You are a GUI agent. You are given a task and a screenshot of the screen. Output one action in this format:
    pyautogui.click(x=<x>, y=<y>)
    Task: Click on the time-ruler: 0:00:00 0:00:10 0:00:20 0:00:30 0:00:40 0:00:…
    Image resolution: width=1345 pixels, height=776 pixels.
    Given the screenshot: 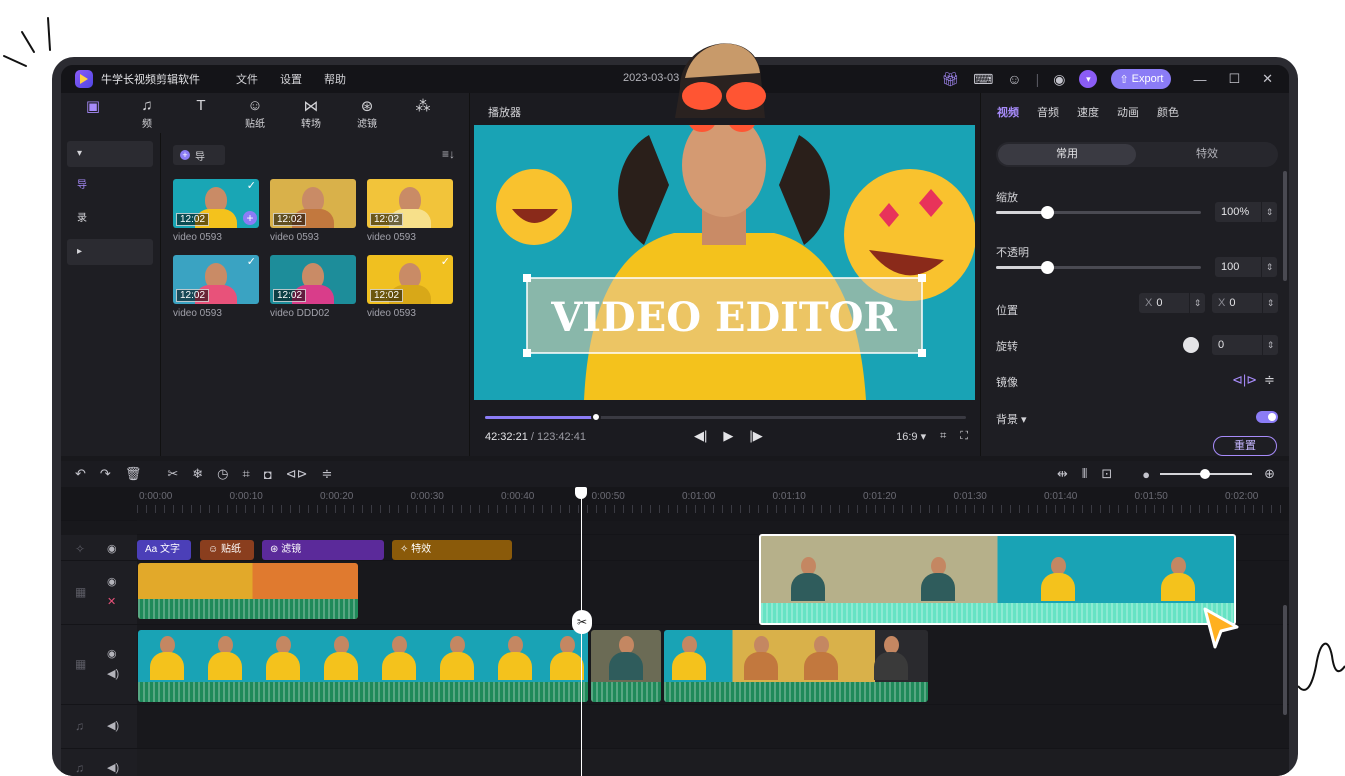 What is the action you would take?
    pyautogui.click(x=713, y=504)
    